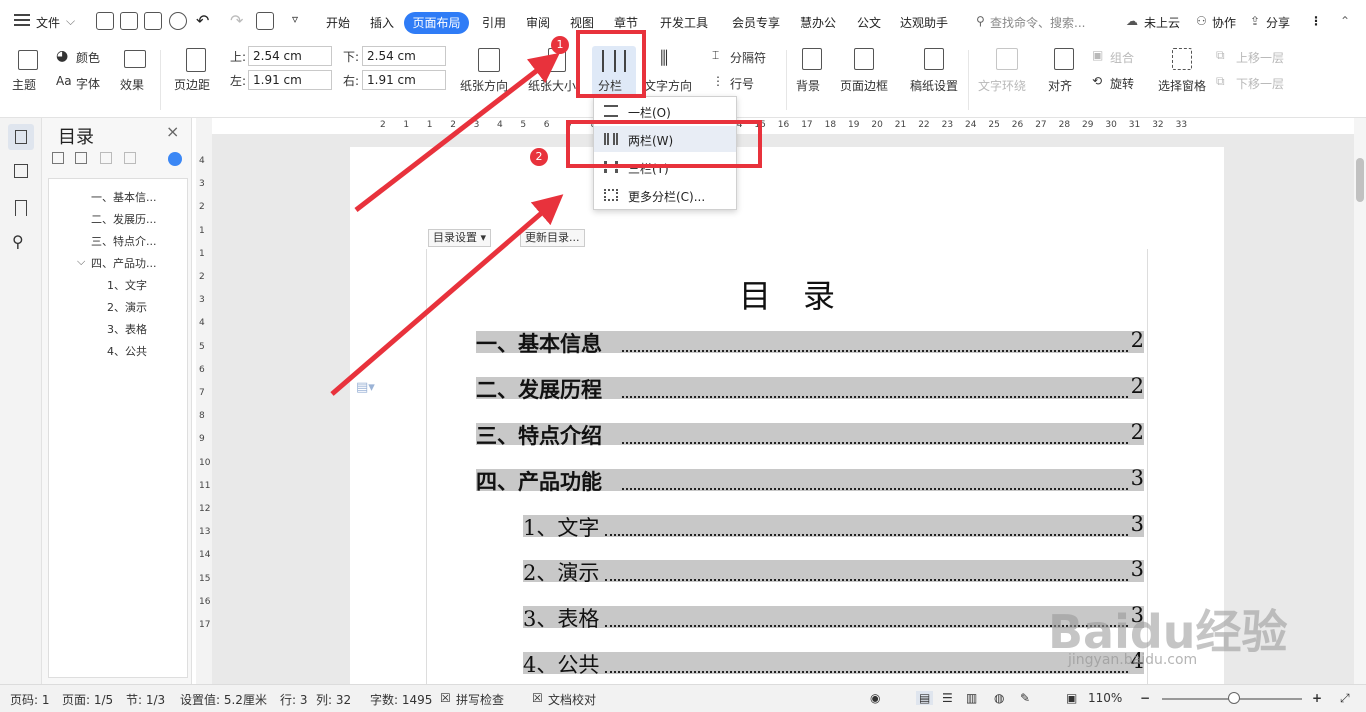 Image resolution: width=1366 pixels, height=712 pixels. I want to click on spellcheck-icon: ☒, so click(445, 698).